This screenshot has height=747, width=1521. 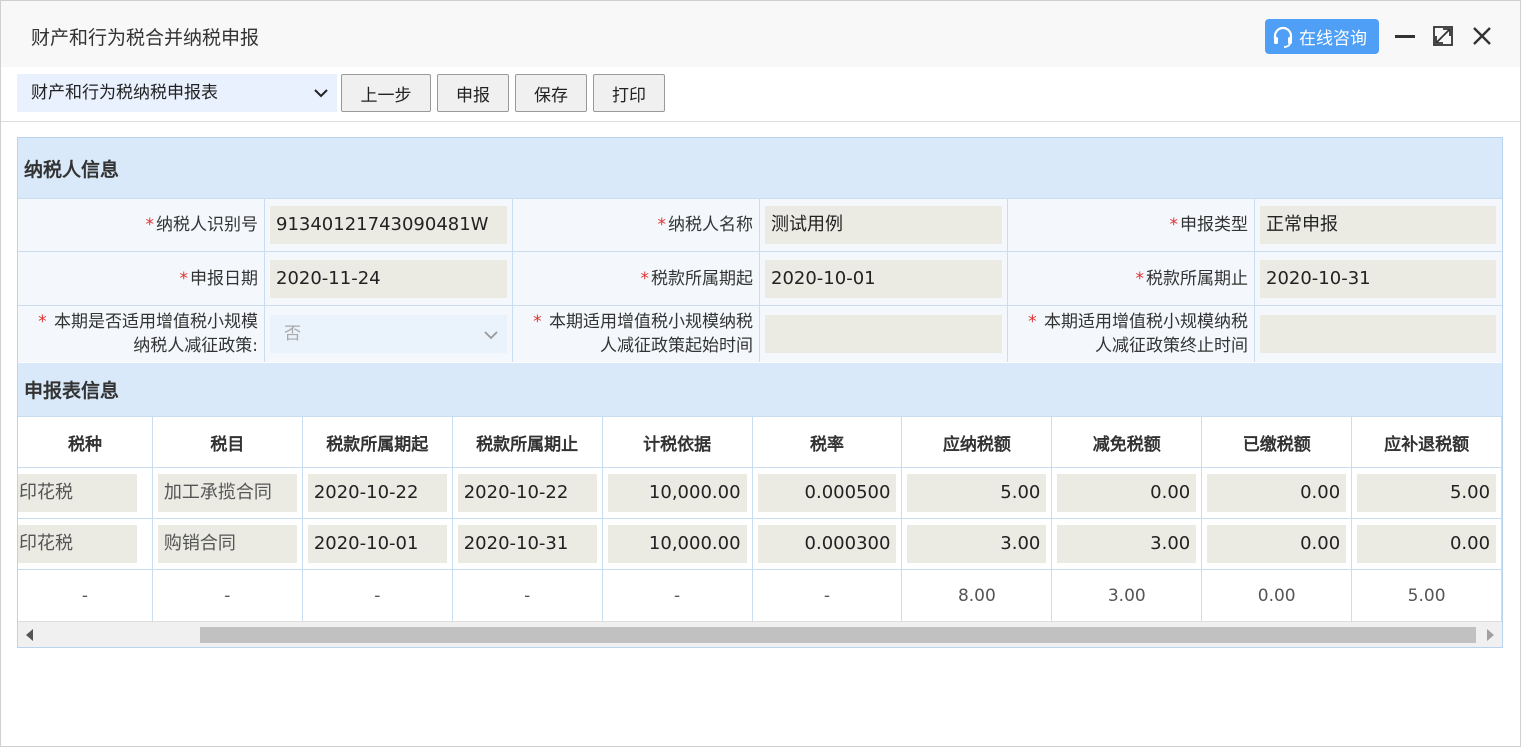 What do you see at coordinates (124, 93) in the screenshot?
I see `form-type-select-value: 财产和行为税纳税申报表` at bounding box center [124, 93].